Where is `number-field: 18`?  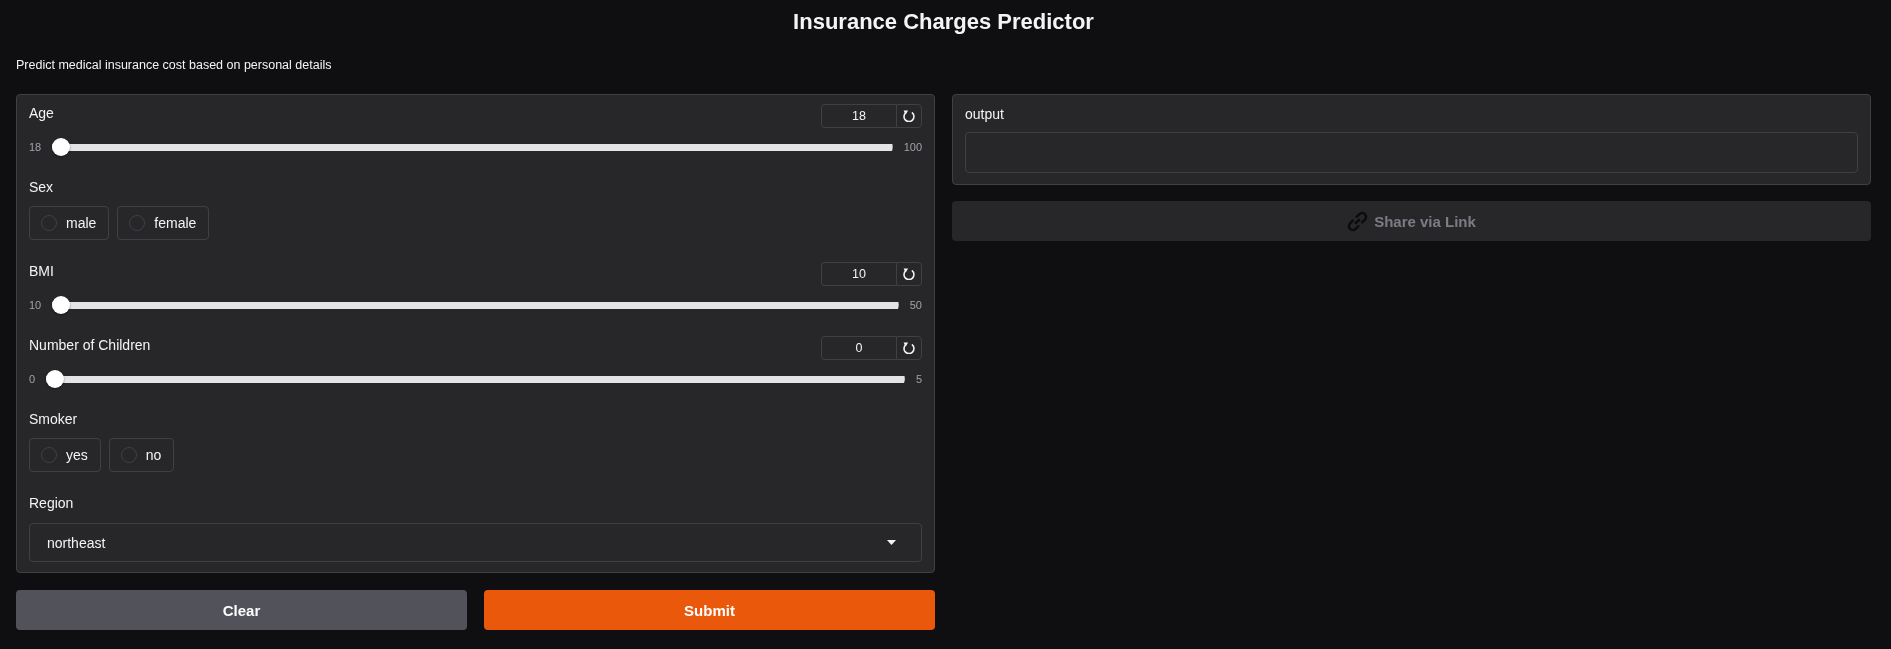
number-field: 18 is located at coordinates (858, 116).